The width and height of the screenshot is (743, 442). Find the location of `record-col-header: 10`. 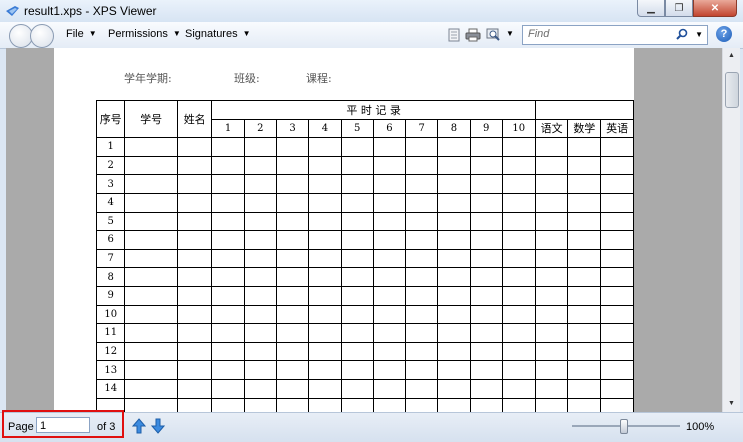

record-col-header: 10 is located at coordinates (518, 128).